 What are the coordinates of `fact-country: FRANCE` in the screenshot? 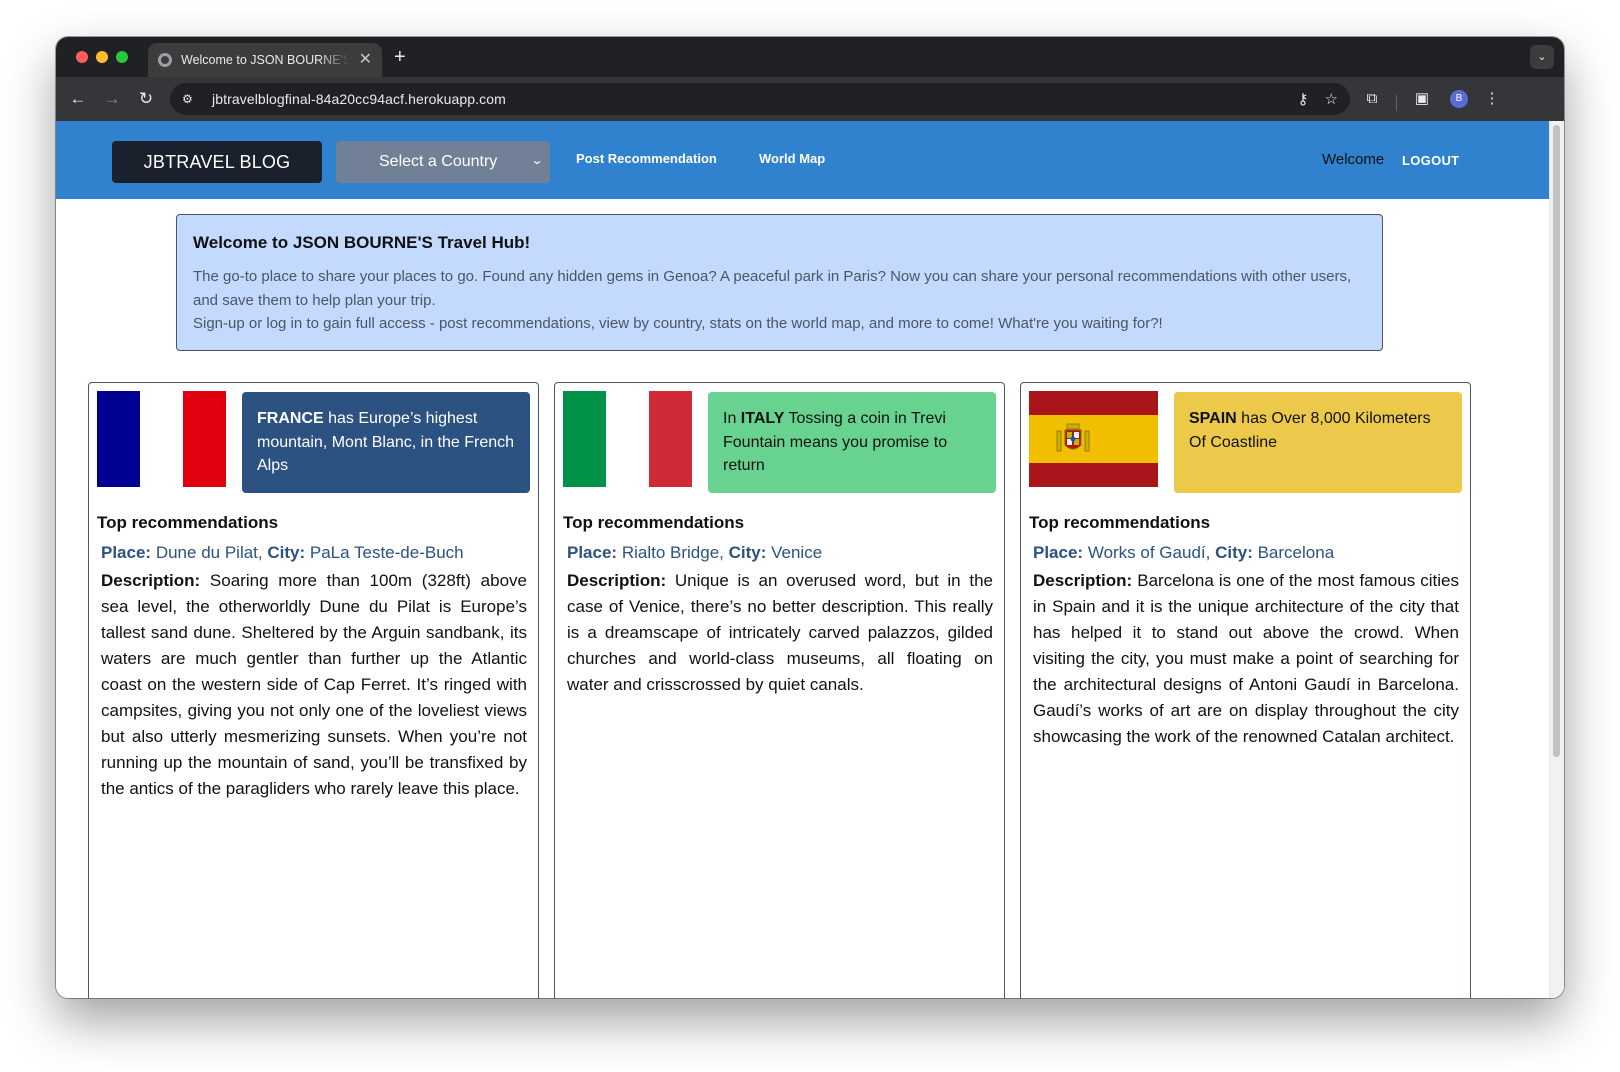 It's located at (290, 418).